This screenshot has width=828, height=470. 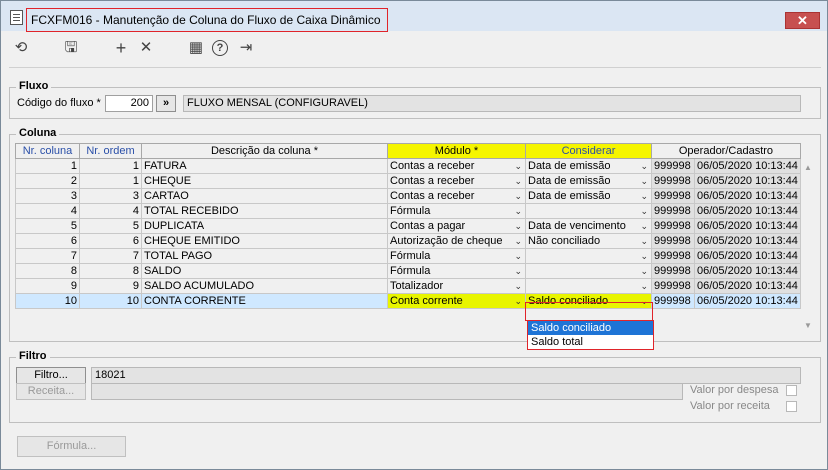 What do you see at coordinates (47, 256) in the screenshot?
I see `cell-nr-coluna: 7` at bounding box center [47, 256].